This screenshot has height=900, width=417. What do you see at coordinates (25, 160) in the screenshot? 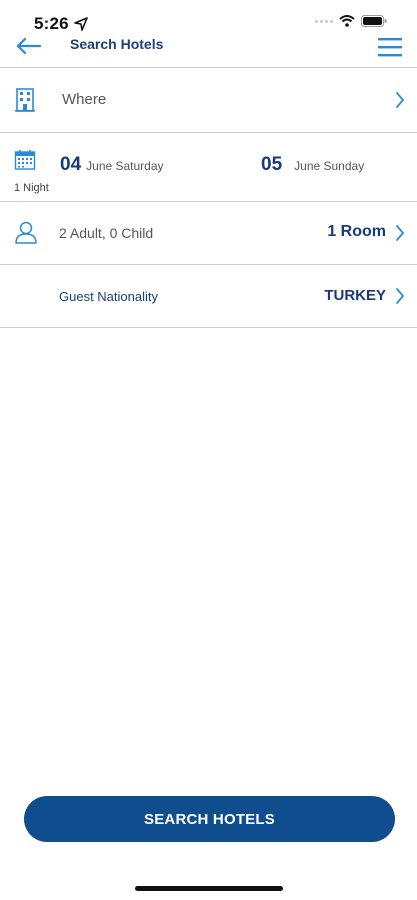
I see `calendar-icon` at bounding box center [25, 160].